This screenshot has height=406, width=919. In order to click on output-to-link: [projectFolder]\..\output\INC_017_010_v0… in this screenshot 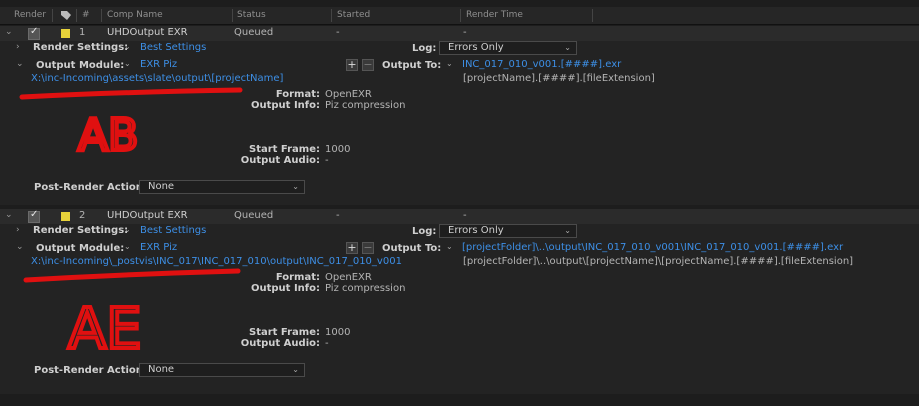, I will do `click(652, 247)`.